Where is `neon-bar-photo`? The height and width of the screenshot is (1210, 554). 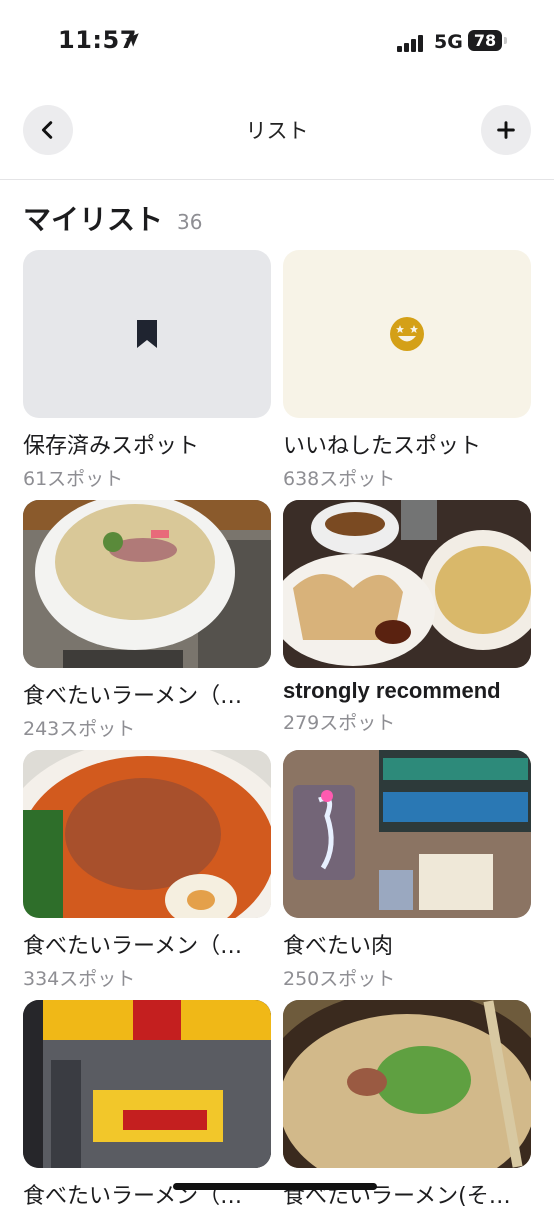
neon-bar-photo is located at coordinates (407, 834).